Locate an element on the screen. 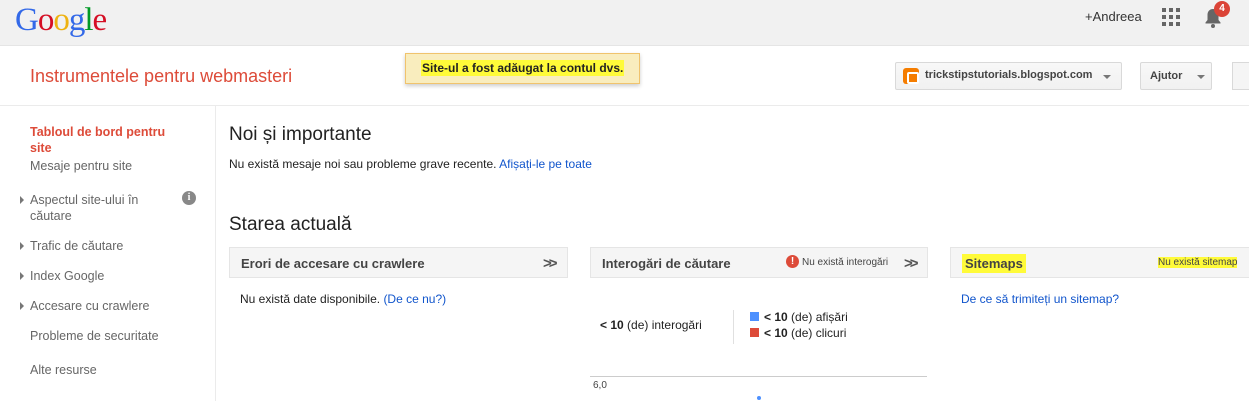 The image size is (1249, 401). sitemaps-card-header: Sitemaps Nu există sitemap is located at coordinates (1099, 262).